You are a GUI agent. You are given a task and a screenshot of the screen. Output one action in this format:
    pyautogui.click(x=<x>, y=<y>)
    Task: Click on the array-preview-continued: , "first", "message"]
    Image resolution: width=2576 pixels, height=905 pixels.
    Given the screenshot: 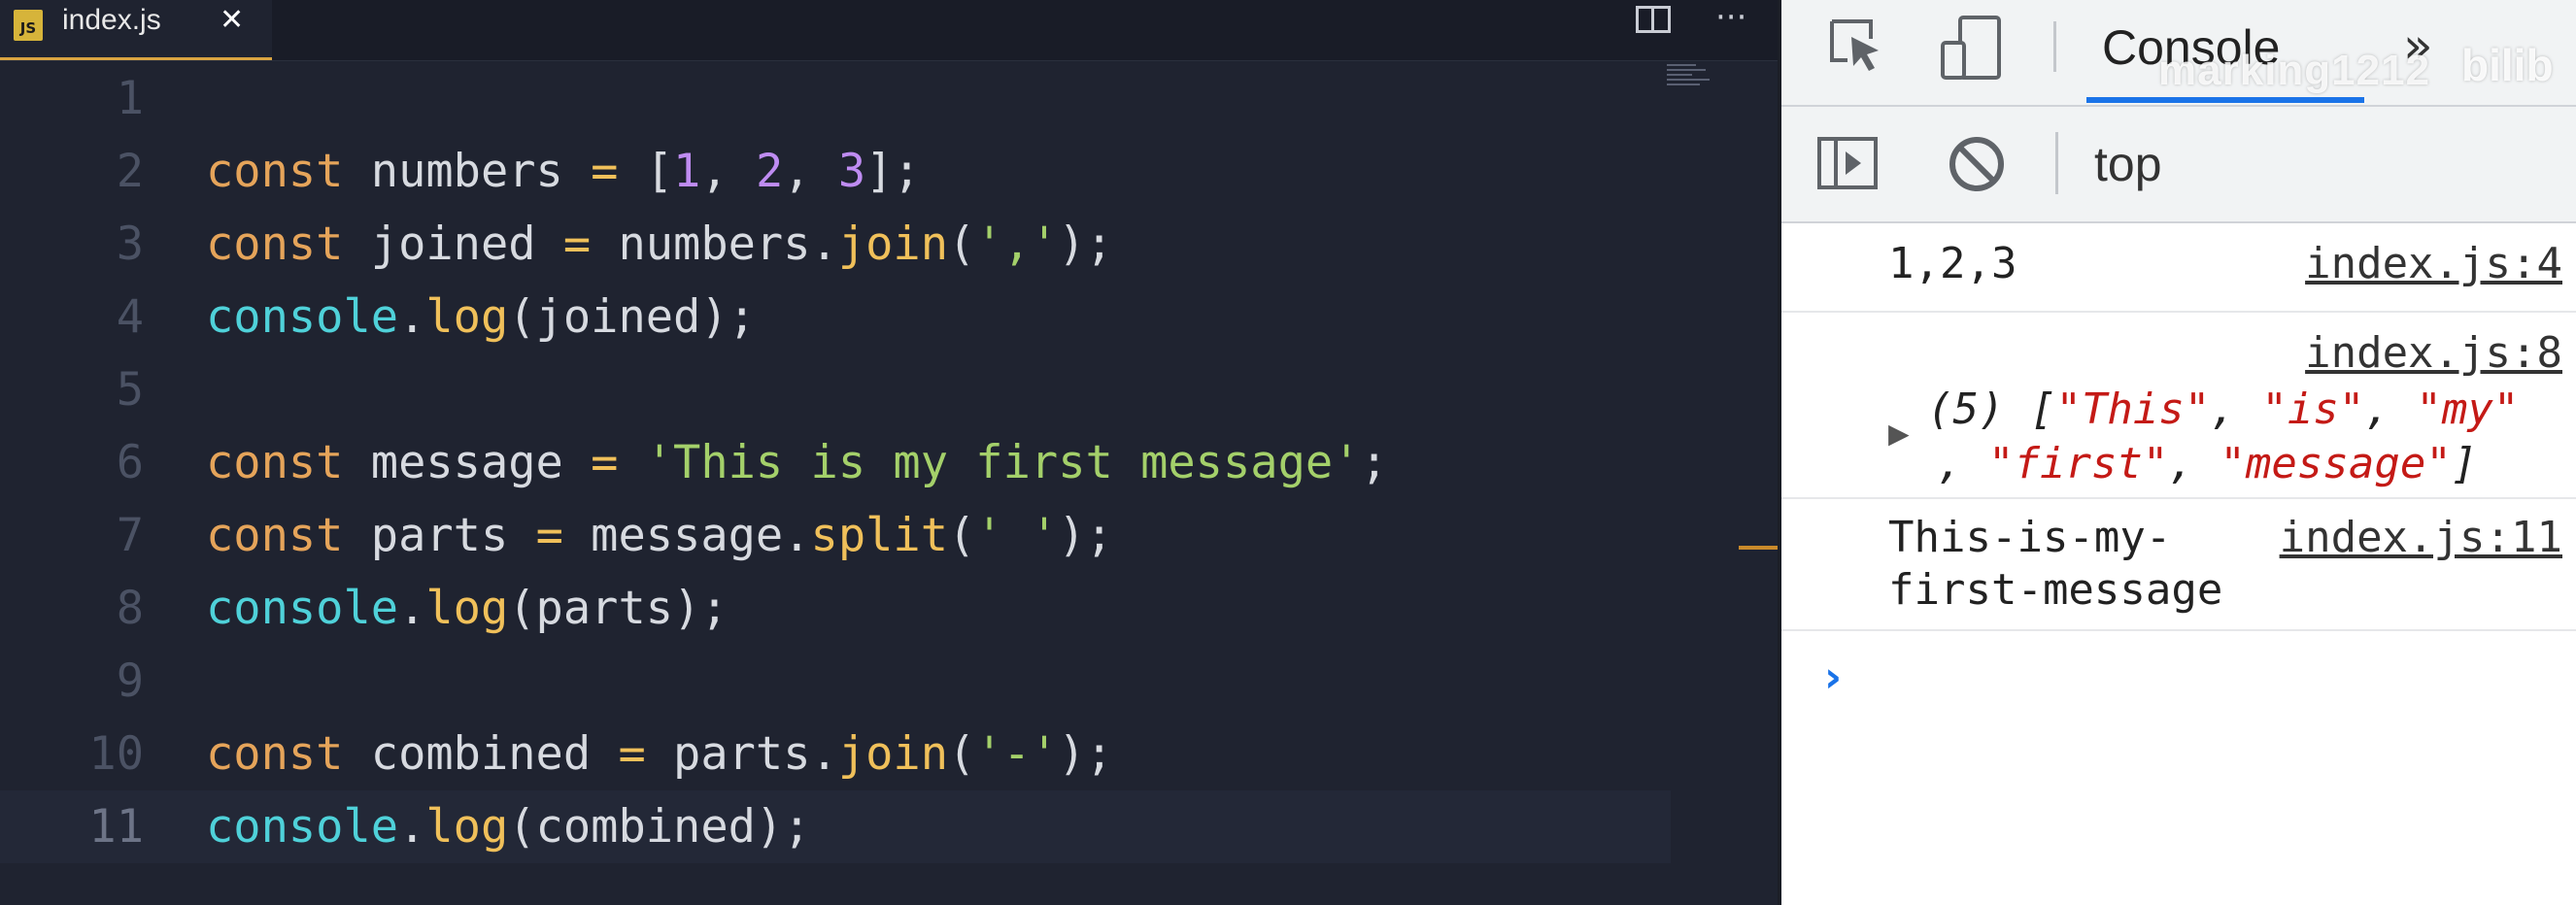 What is the action you would take?
    pyautogui.click(x=2207, y=464)
    